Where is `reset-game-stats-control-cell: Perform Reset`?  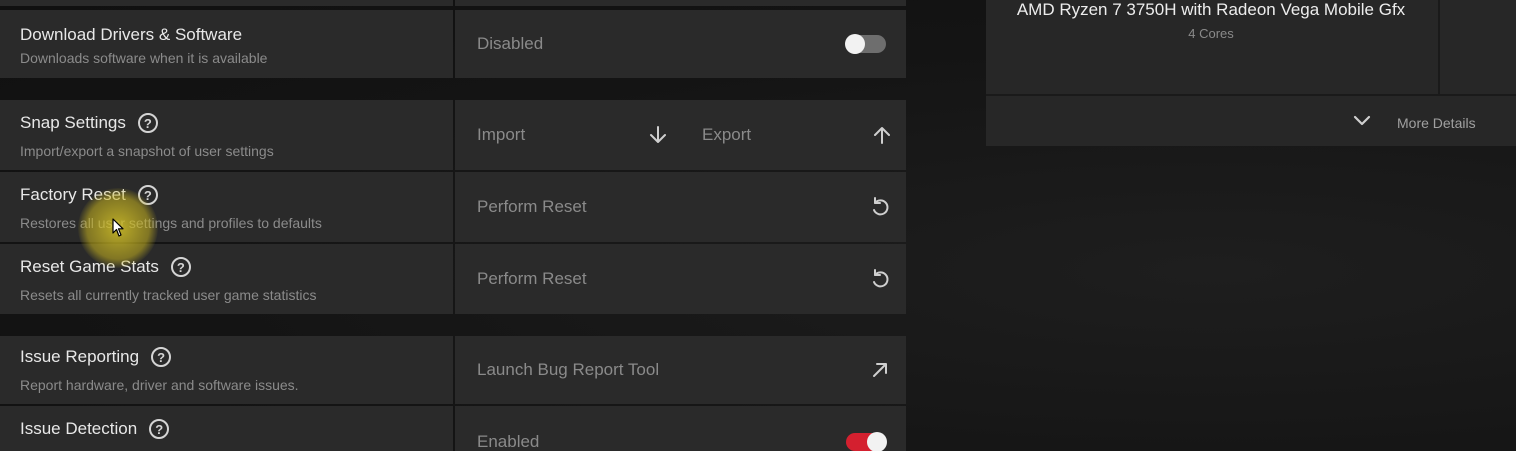
reset-game-stats-control-cell: Perform Reset is located at coordinates (680, 279).